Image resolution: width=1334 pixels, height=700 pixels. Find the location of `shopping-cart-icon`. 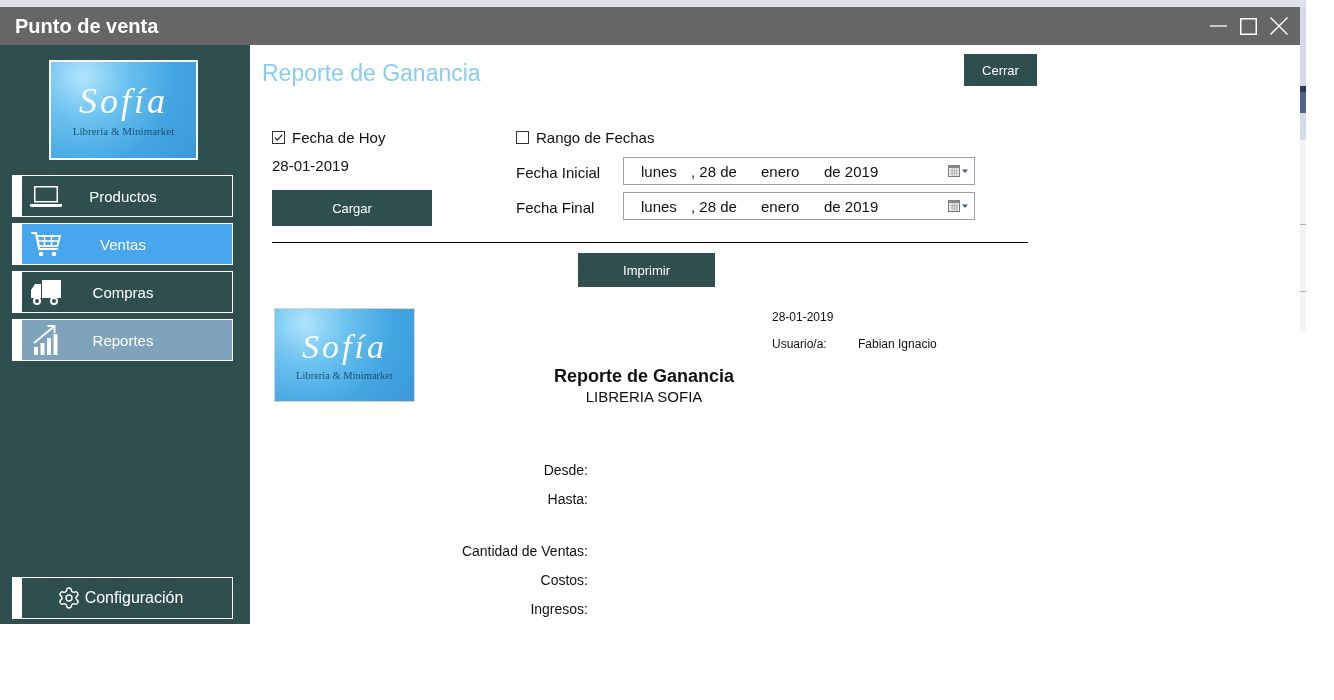

shopping-cart-icon is located at coordinates (46, 244).